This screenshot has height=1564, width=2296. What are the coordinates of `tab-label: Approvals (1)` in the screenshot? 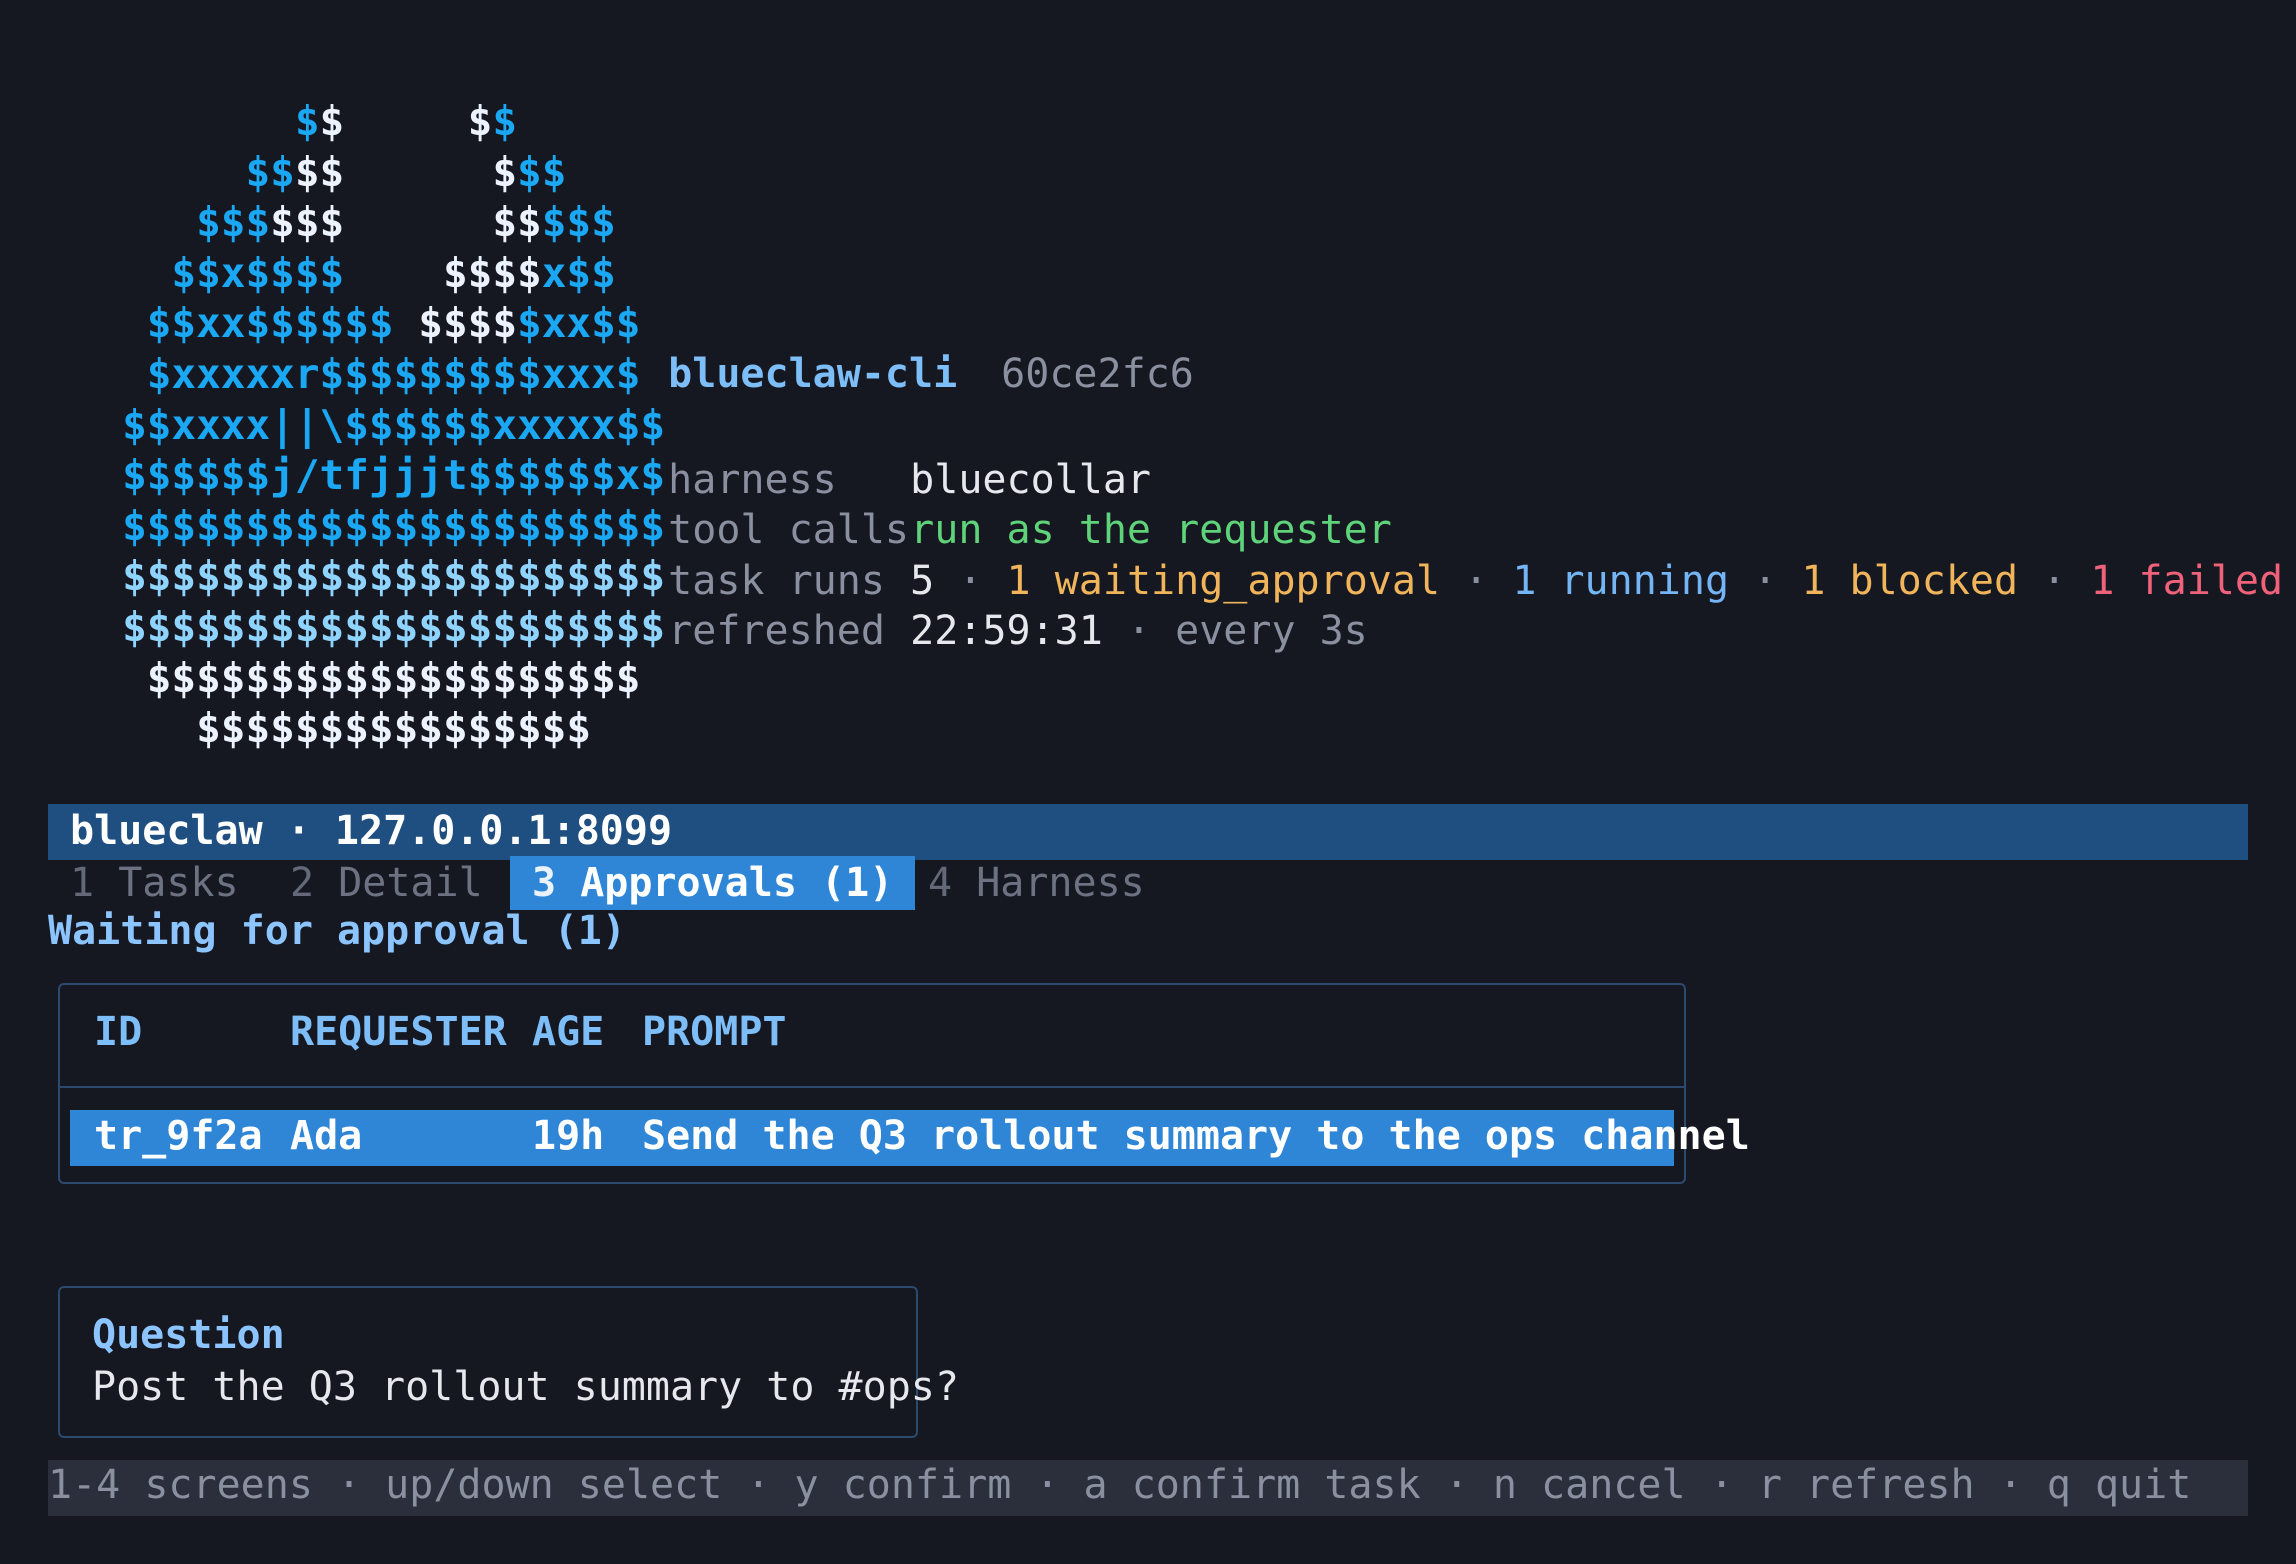 It's located at (737, 883).